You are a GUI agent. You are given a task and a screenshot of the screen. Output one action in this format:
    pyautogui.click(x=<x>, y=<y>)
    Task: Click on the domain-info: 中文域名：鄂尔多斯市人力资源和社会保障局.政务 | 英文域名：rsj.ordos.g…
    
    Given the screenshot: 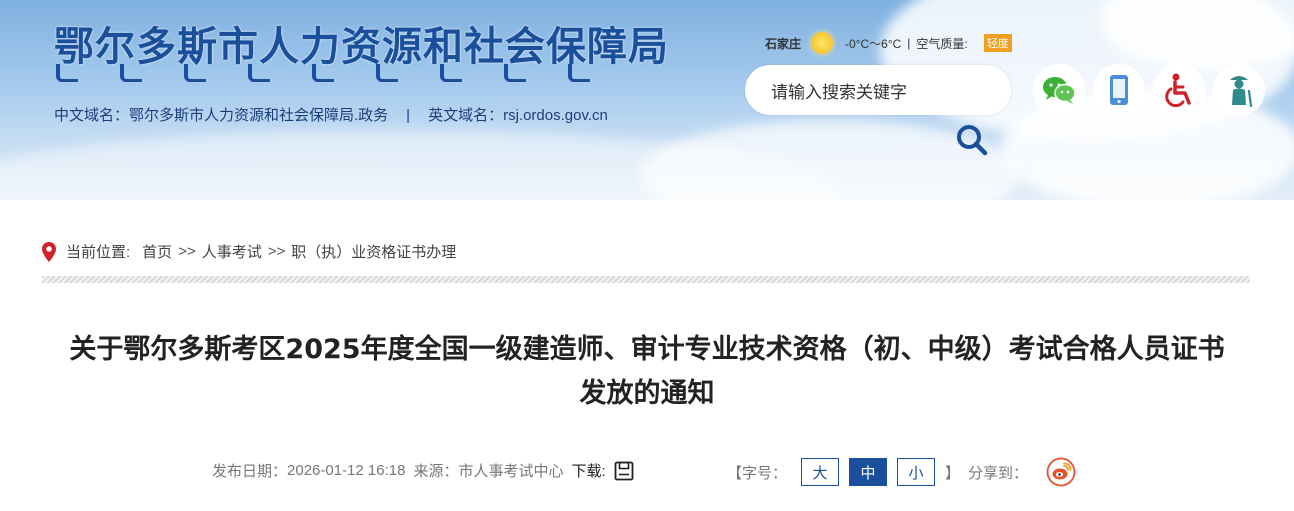 What is the action you would take?
    pyautogui.click(x=331, y=114)
    